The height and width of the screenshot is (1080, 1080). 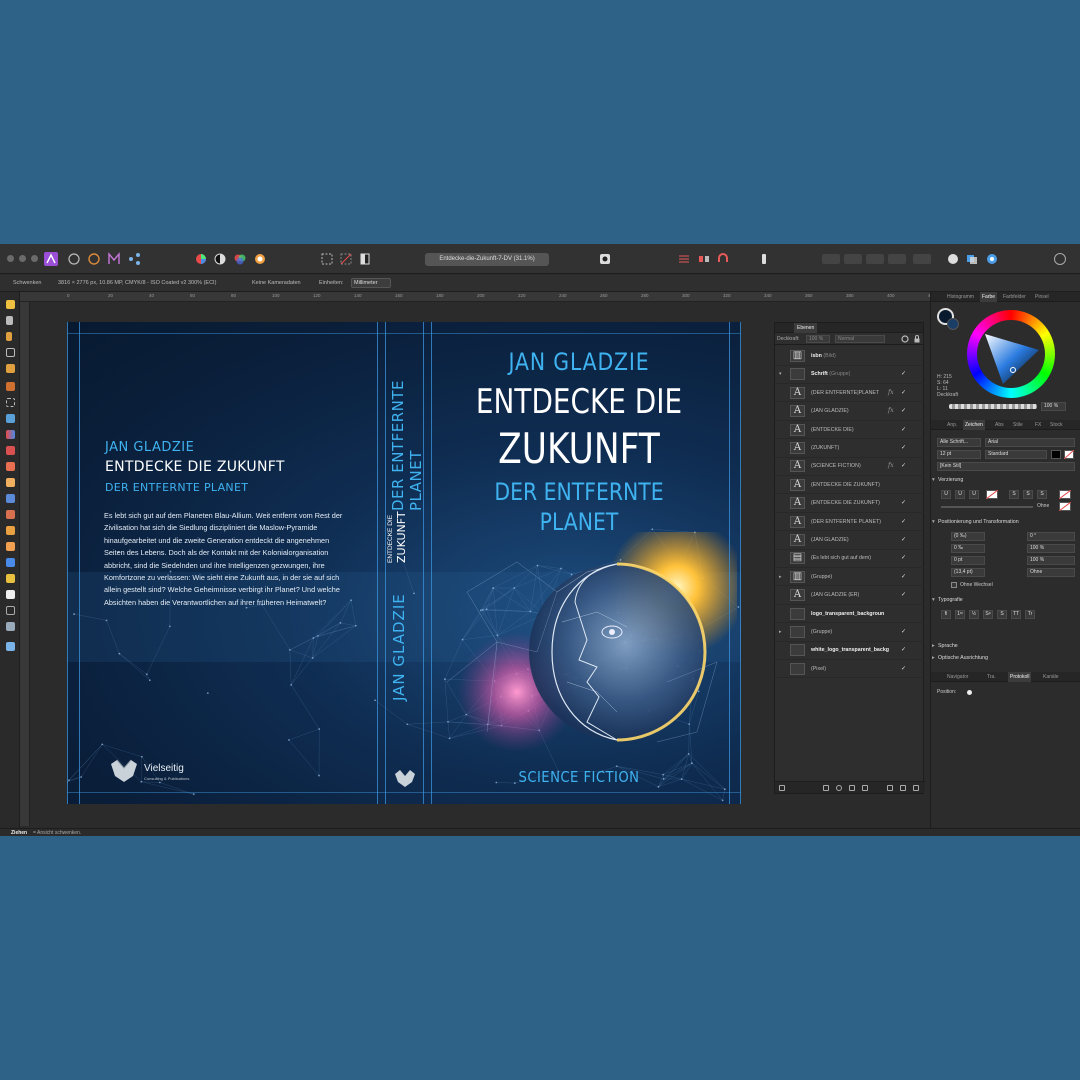 What do you see at coordinates (992, 259) in the screenshot?
I see `assistant-icon` at bounding box center [992, 259].